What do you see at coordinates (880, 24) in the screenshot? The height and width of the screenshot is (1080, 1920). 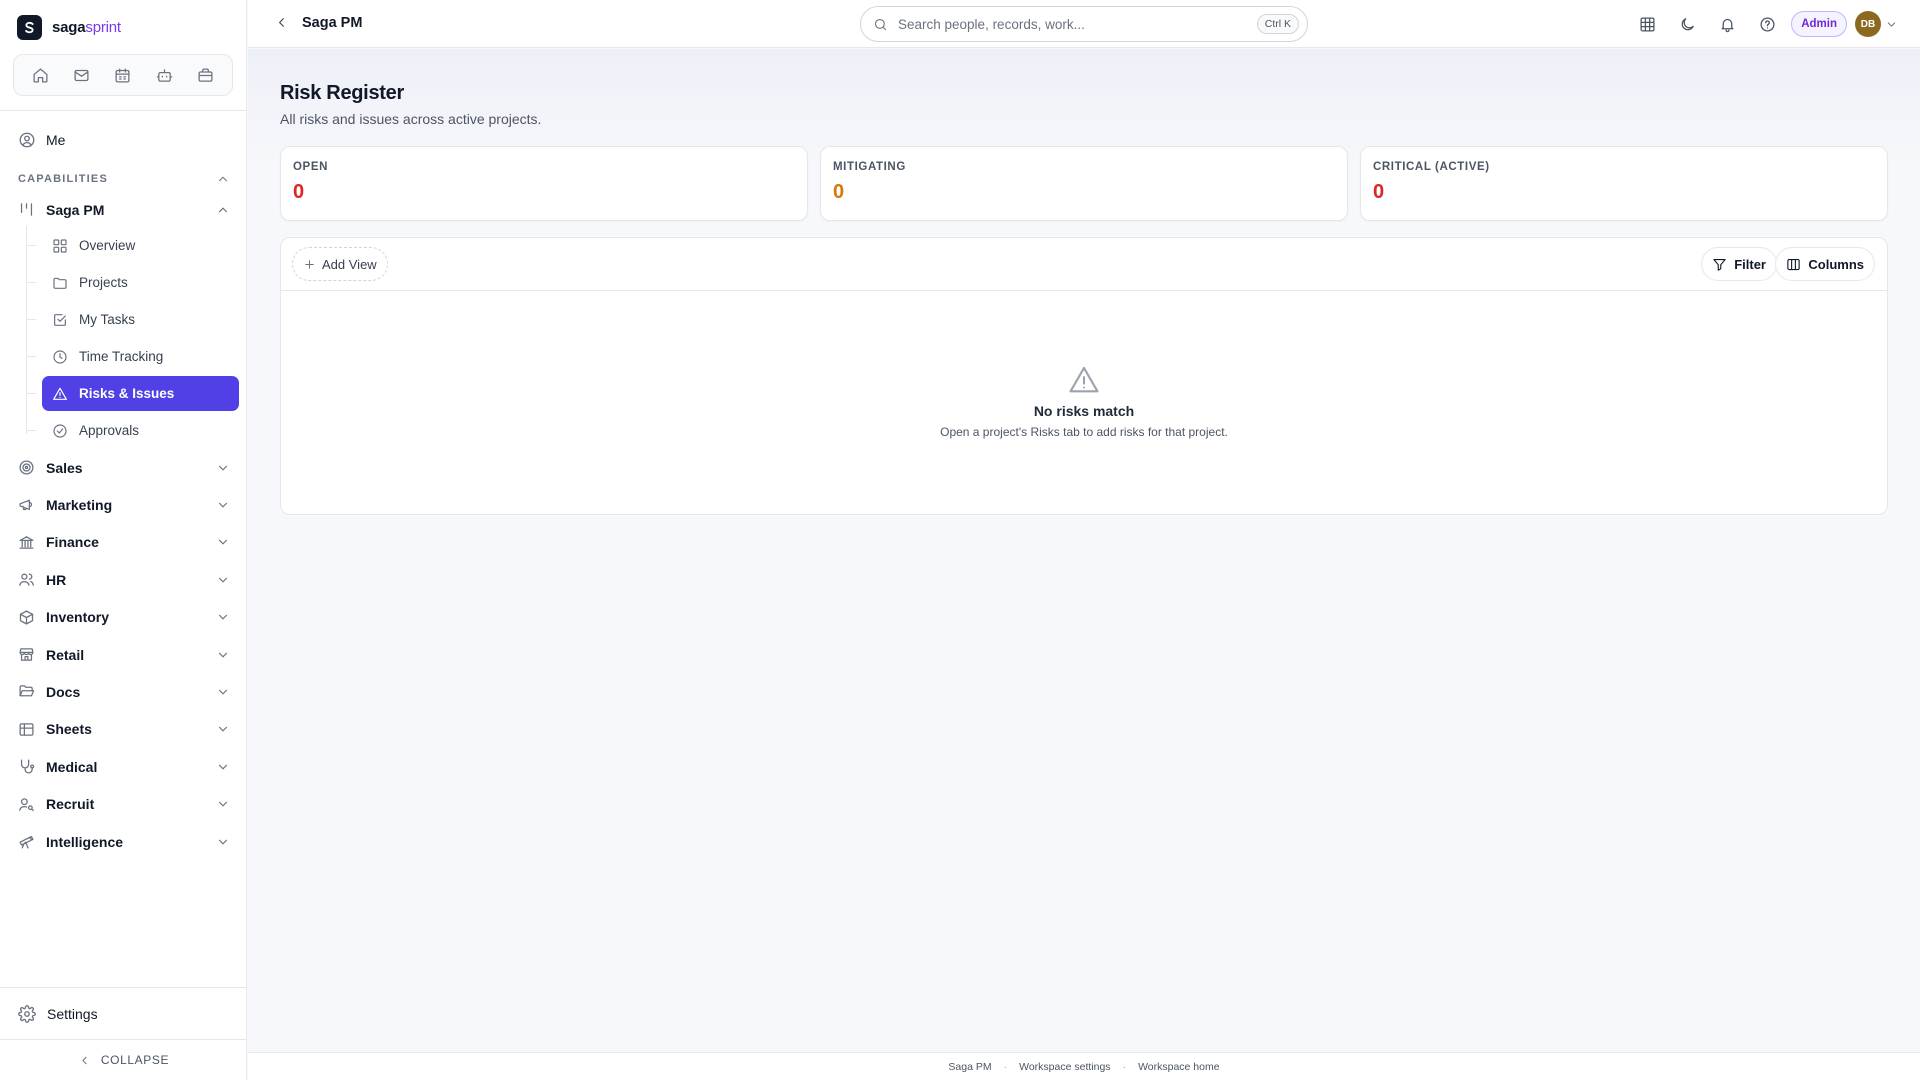 I see `search-icon` at bounding box center [880, 24].